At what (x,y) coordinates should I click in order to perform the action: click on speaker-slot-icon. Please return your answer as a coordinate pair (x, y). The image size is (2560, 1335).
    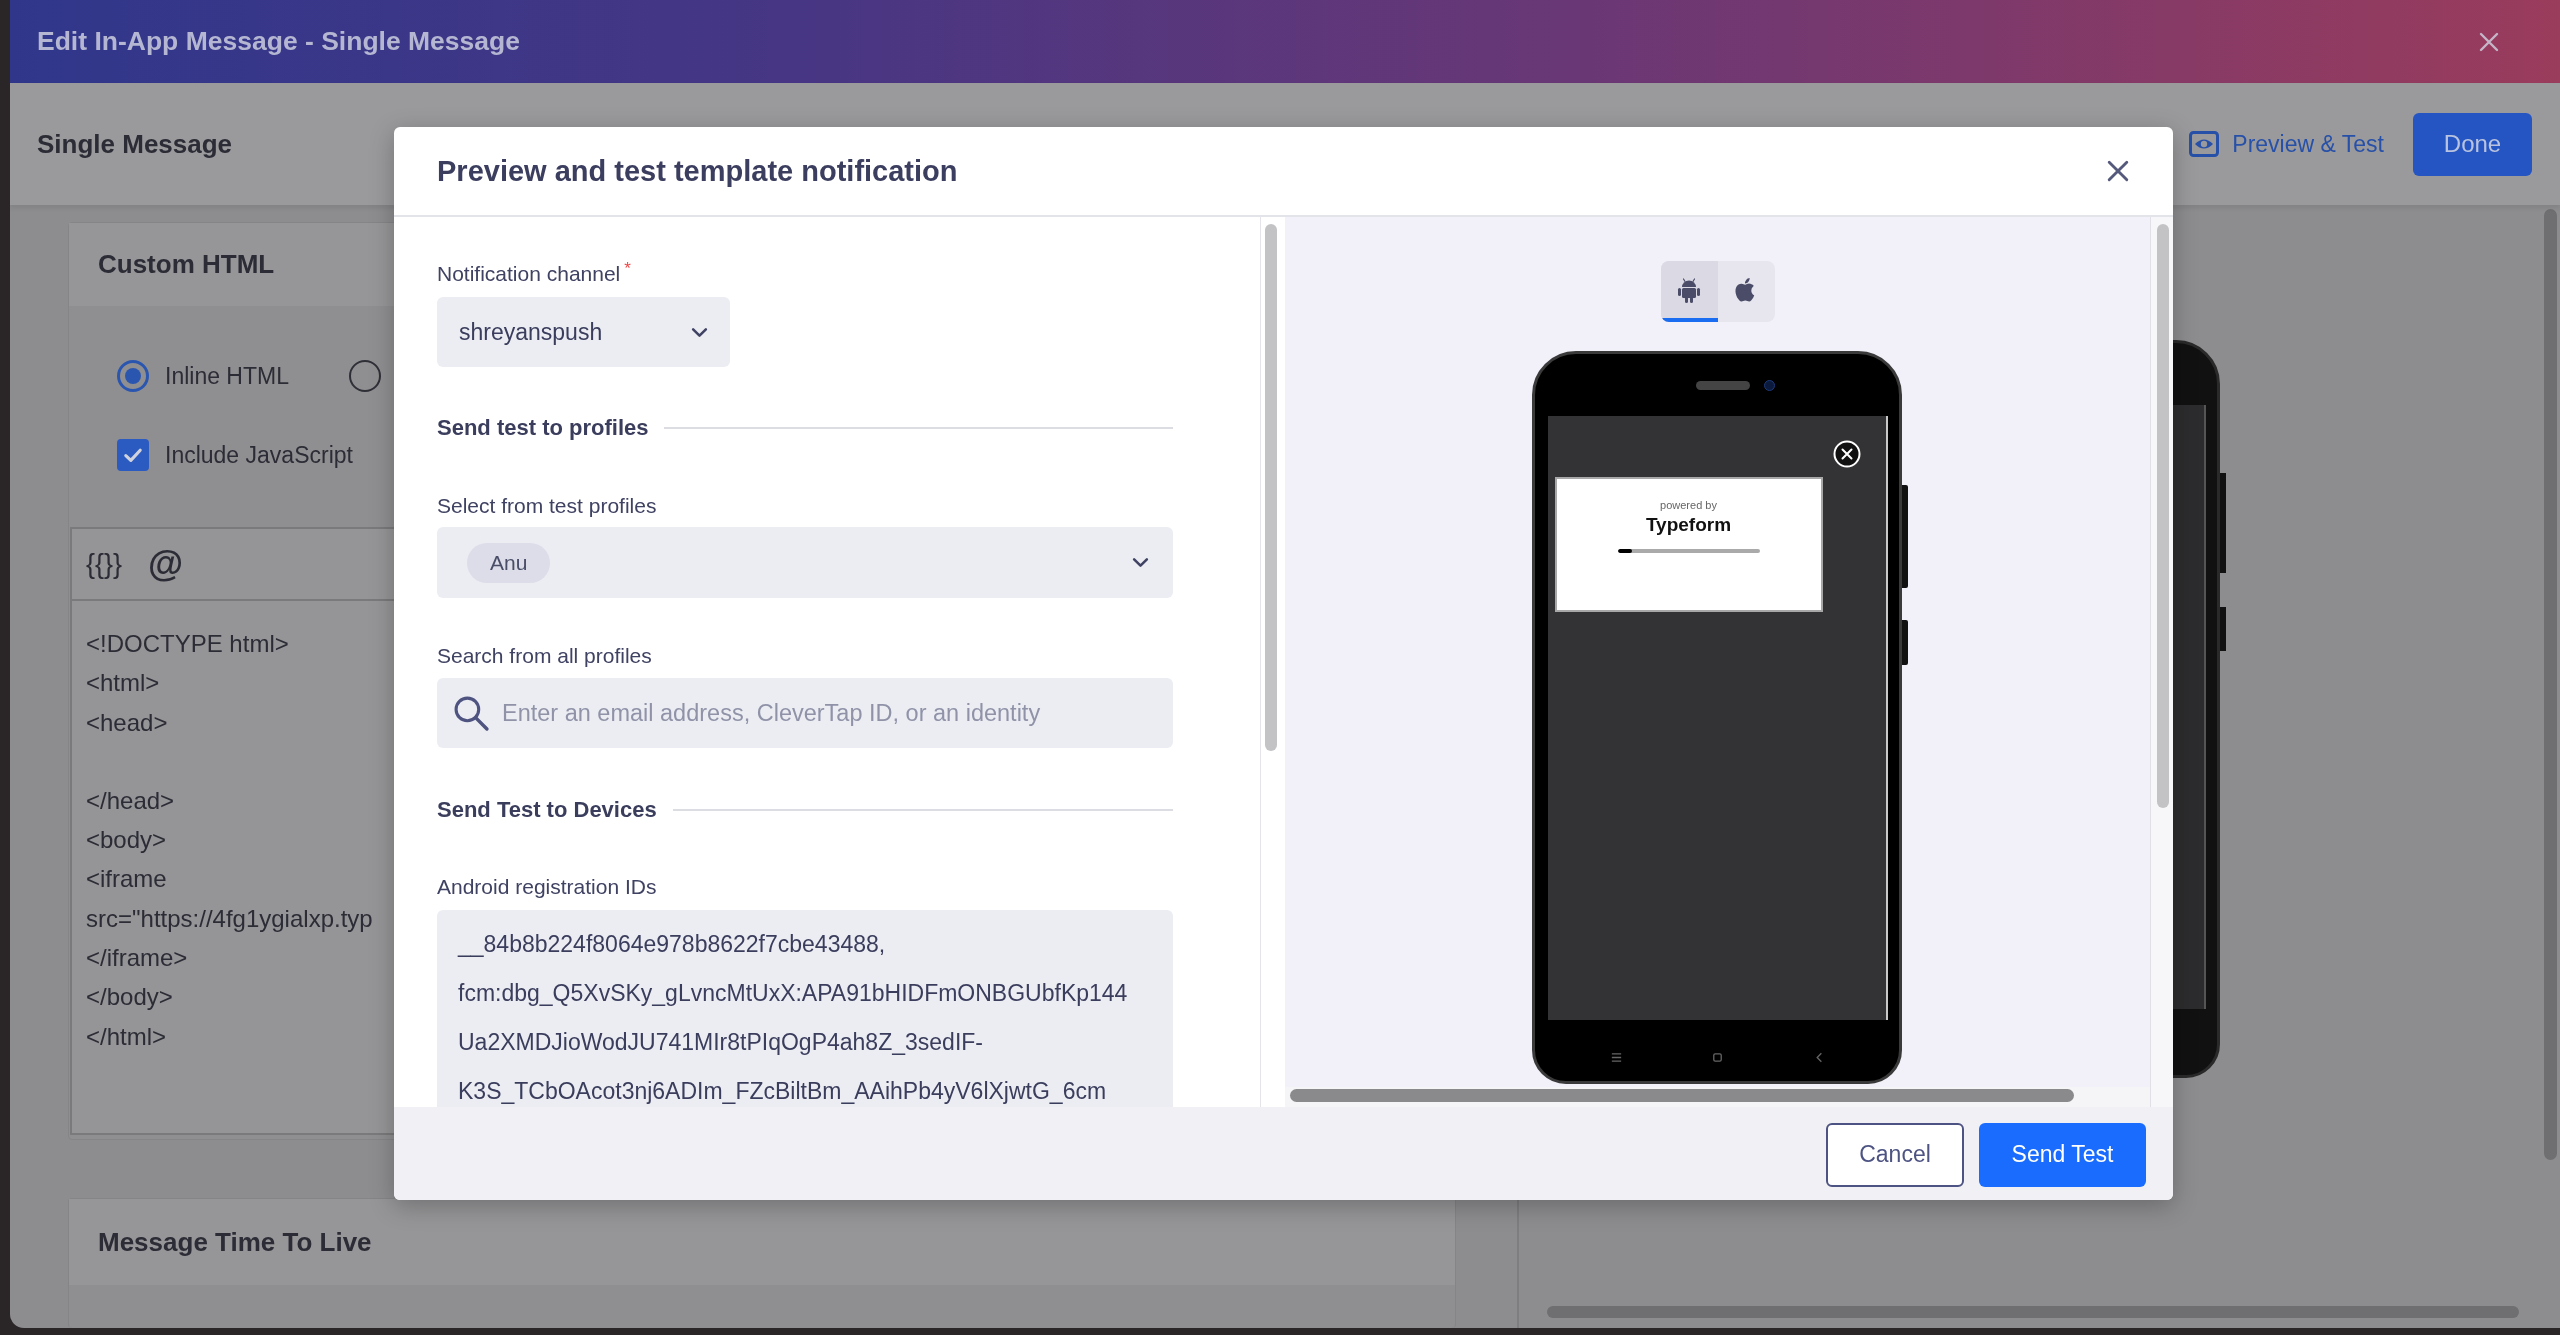
    Looking at the image, I should click on (1723, 385).